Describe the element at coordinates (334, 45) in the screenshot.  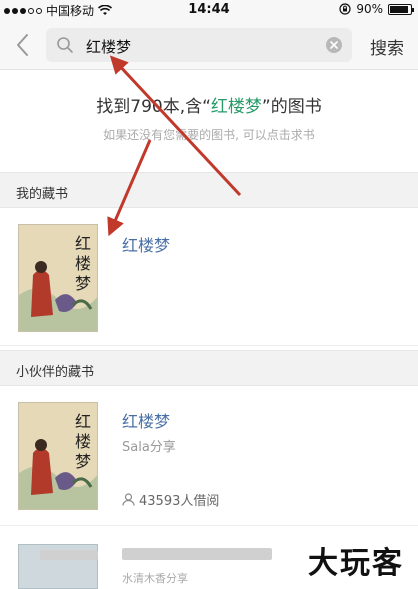
I see `clear-icon` at that location.